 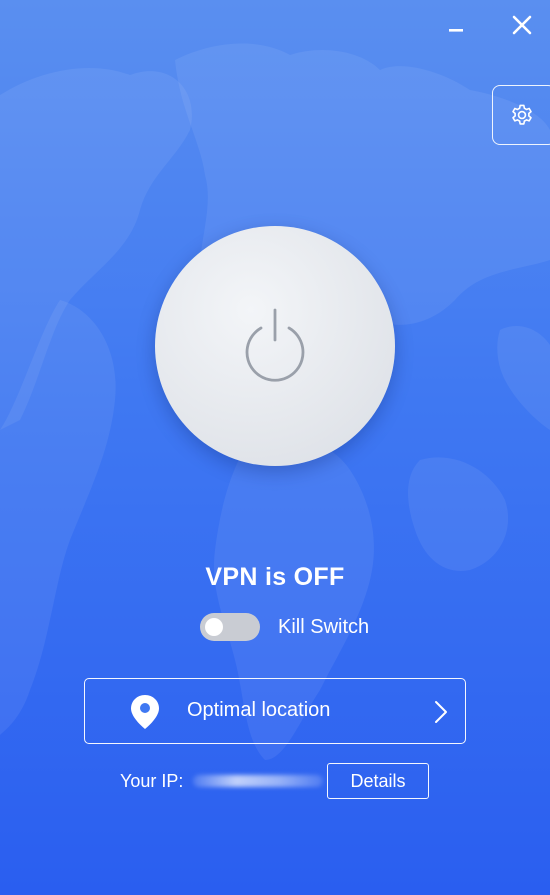 I want to click on minimize-icon, so click(x=456, y=30).